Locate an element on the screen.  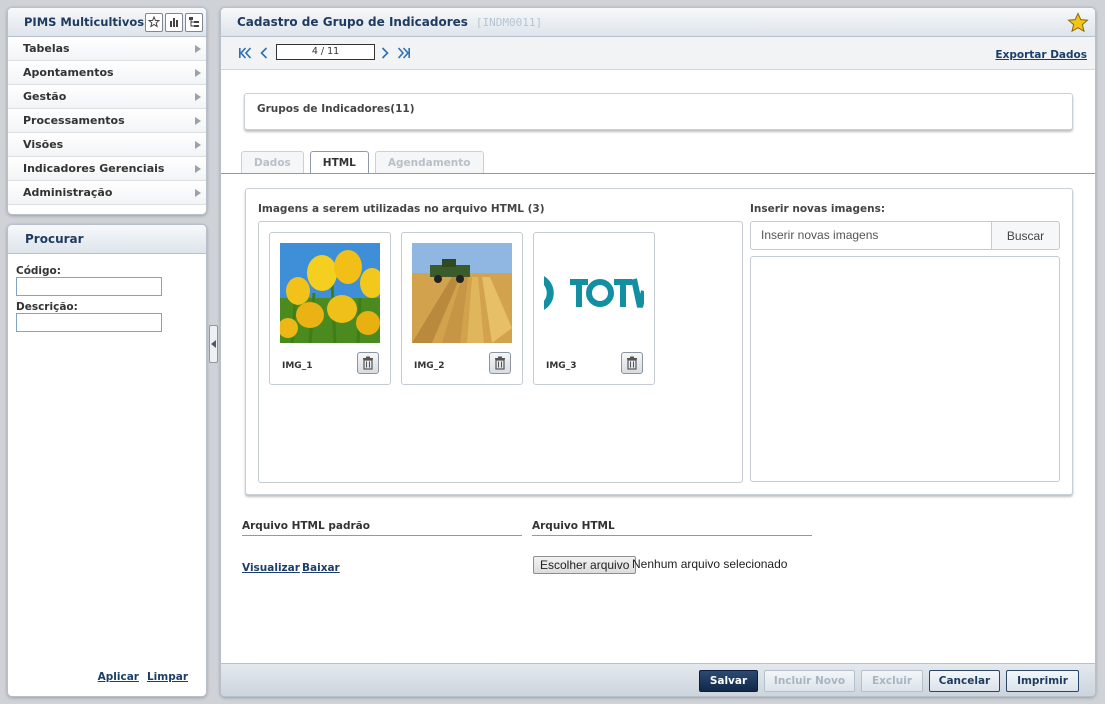
tab-divider is located at coordinates (658, 173).